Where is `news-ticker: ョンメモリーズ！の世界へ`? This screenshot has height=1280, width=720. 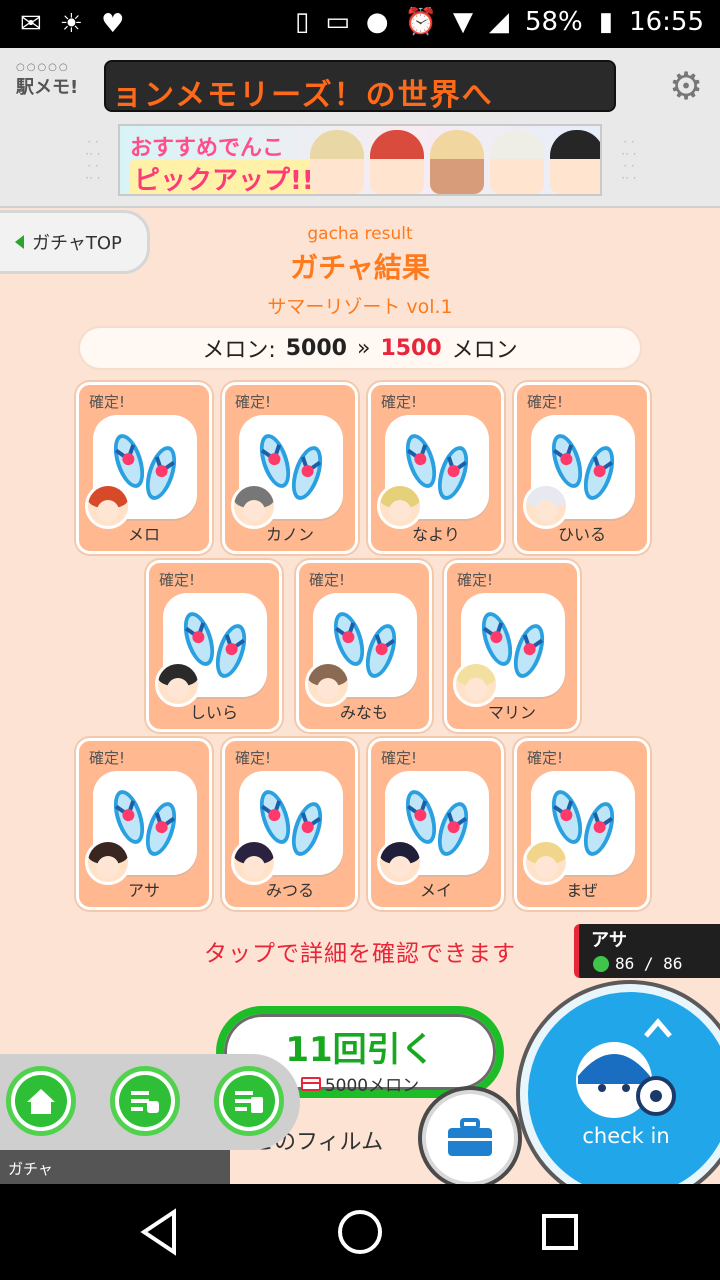 news-ticker: ョンメモリーズ！の世界へ is located at coordinates (360, 86).